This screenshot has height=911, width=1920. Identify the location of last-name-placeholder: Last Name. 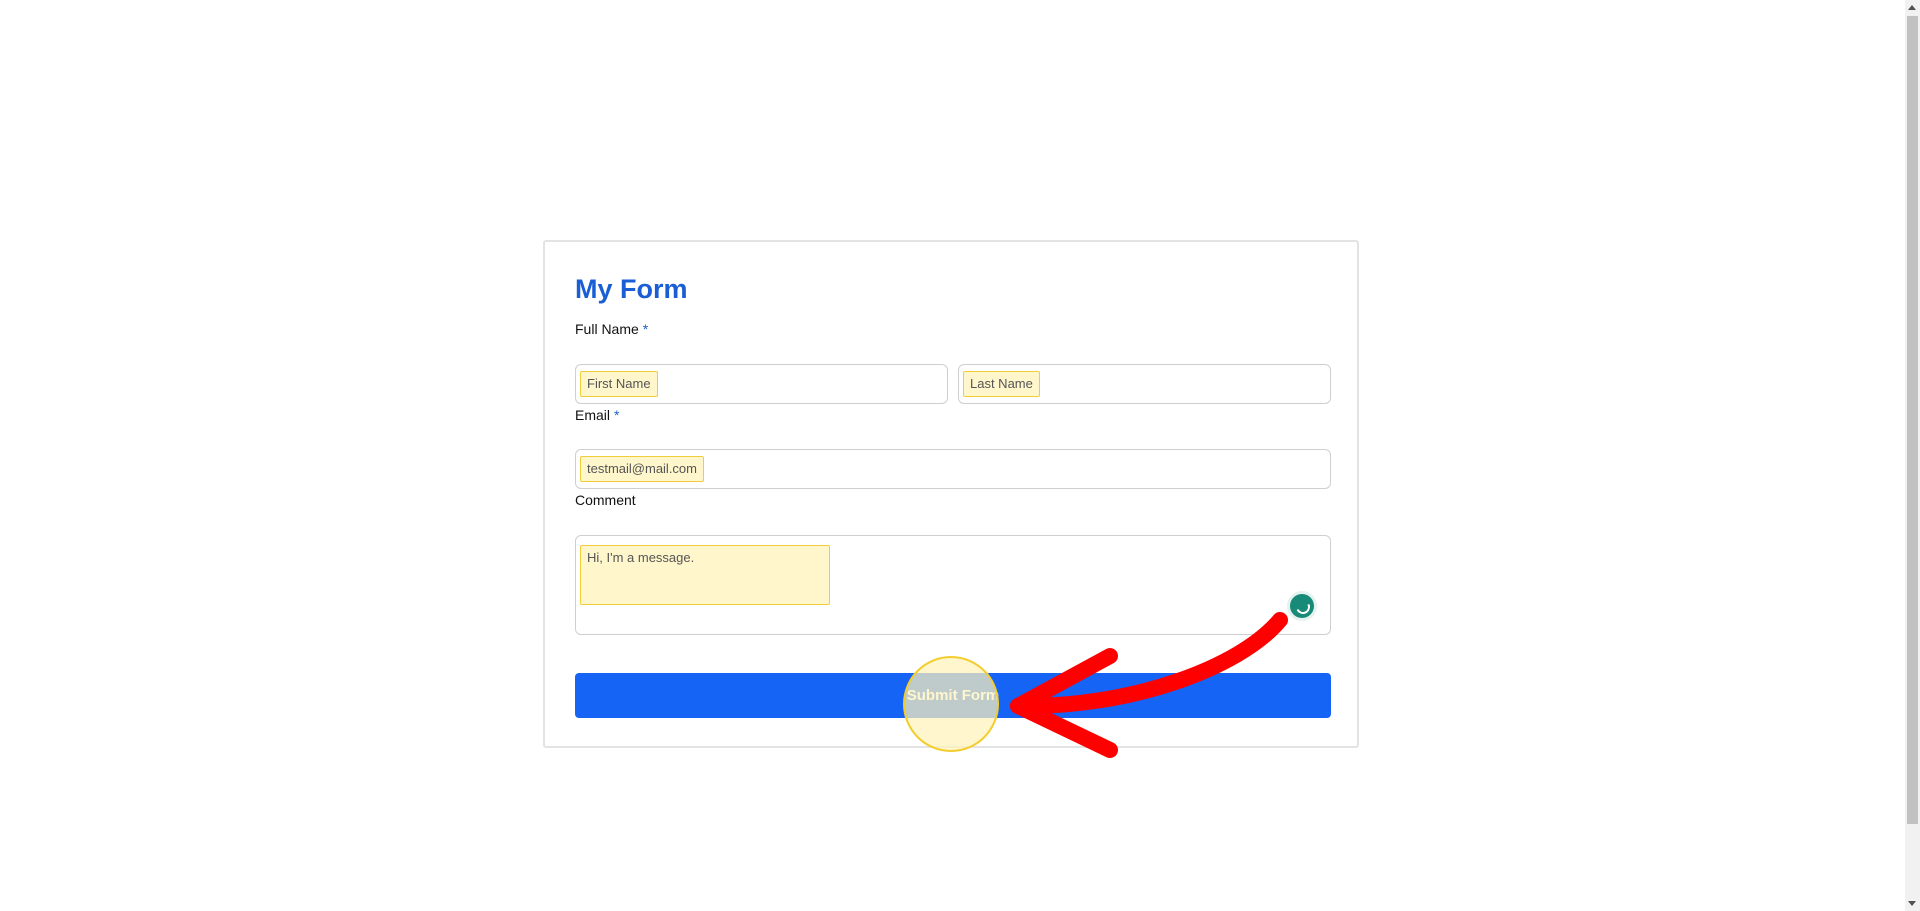
(1001, 384).